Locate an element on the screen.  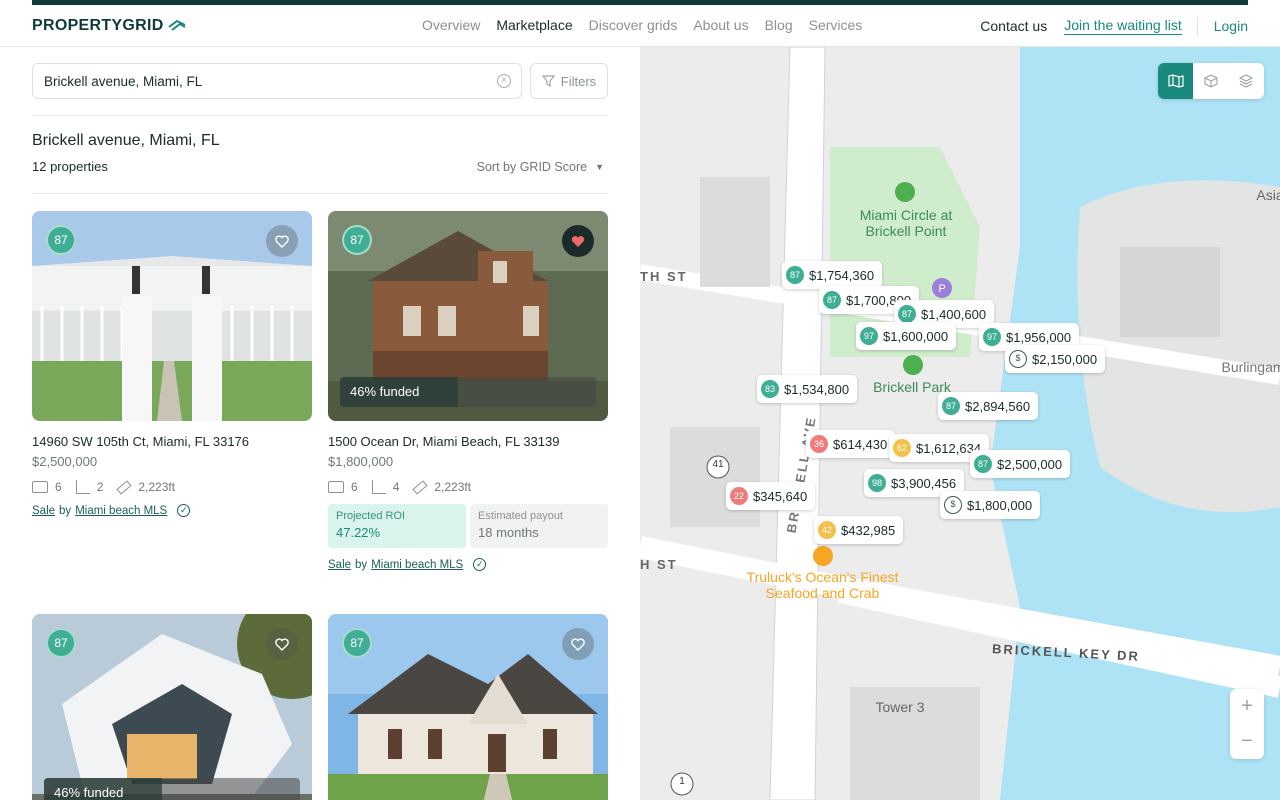
sale-by-text: by is located at coordinates (65, 510).